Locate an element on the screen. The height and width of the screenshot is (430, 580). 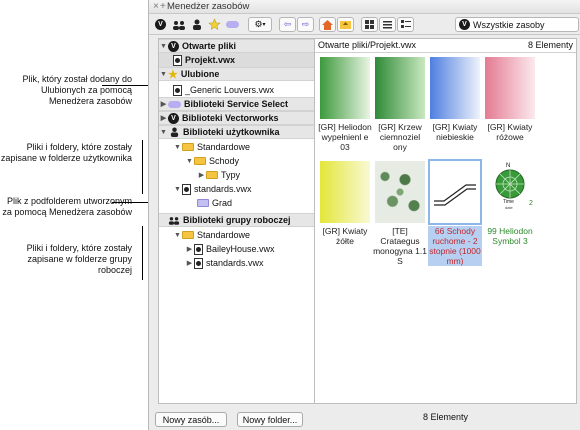
resource-filter-select: V Wszystkie zasoby is located at coordinates (517, 24).